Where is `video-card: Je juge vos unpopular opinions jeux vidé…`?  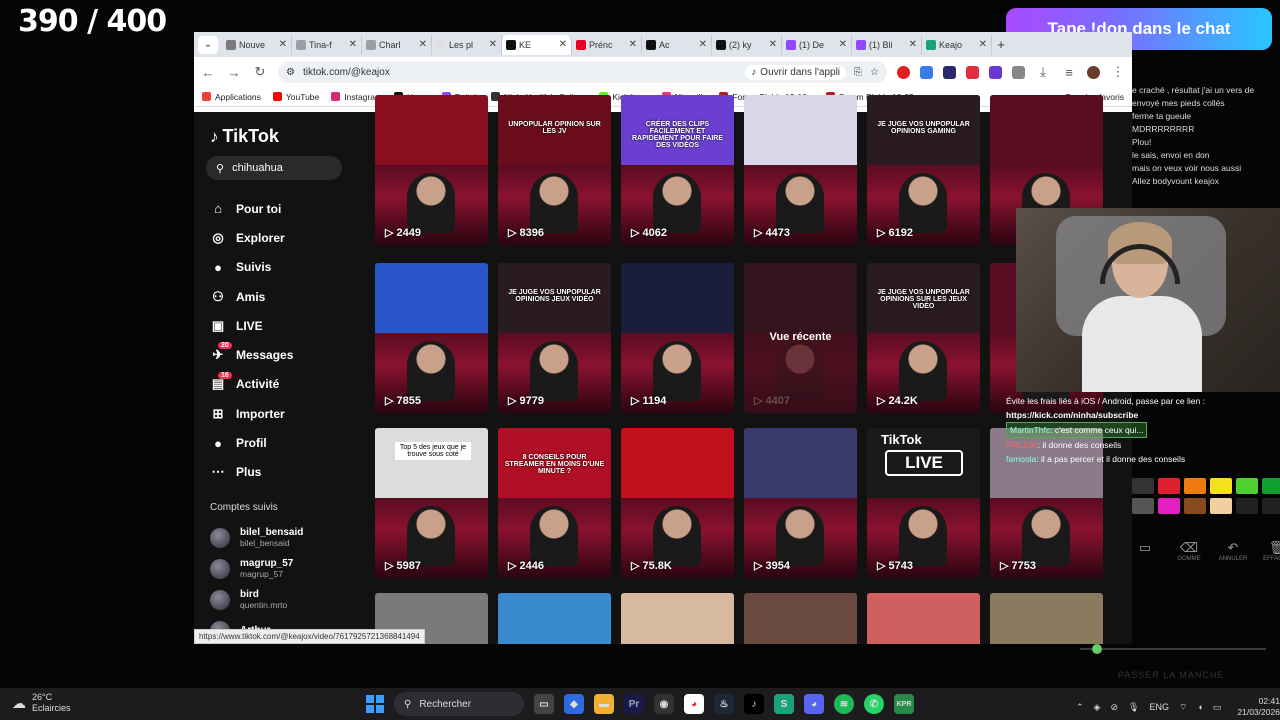 video-card: Je juge vos unpopular opinions jeux vidé… is located at coordinates (554, 338).